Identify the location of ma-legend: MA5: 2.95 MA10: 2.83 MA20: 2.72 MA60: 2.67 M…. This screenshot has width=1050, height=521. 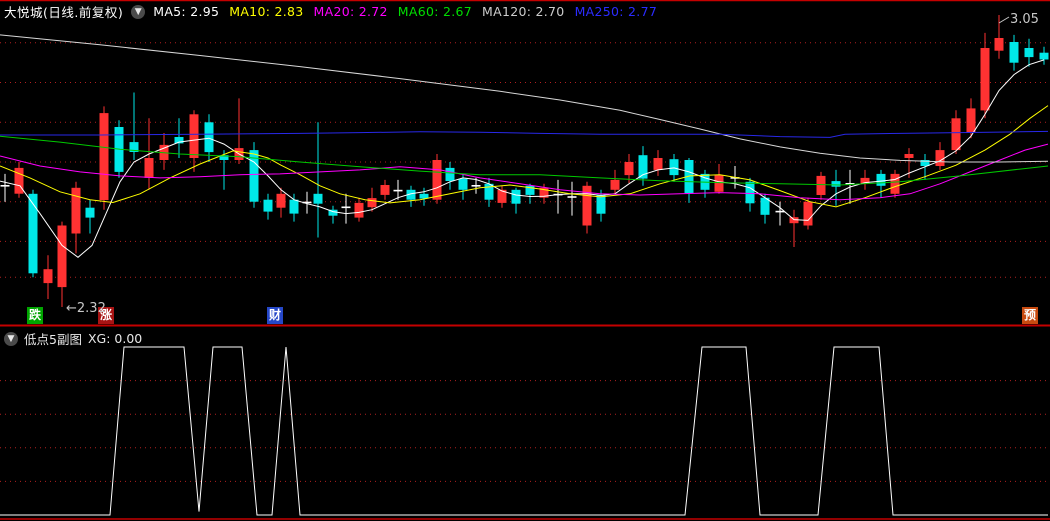
(405, 11).